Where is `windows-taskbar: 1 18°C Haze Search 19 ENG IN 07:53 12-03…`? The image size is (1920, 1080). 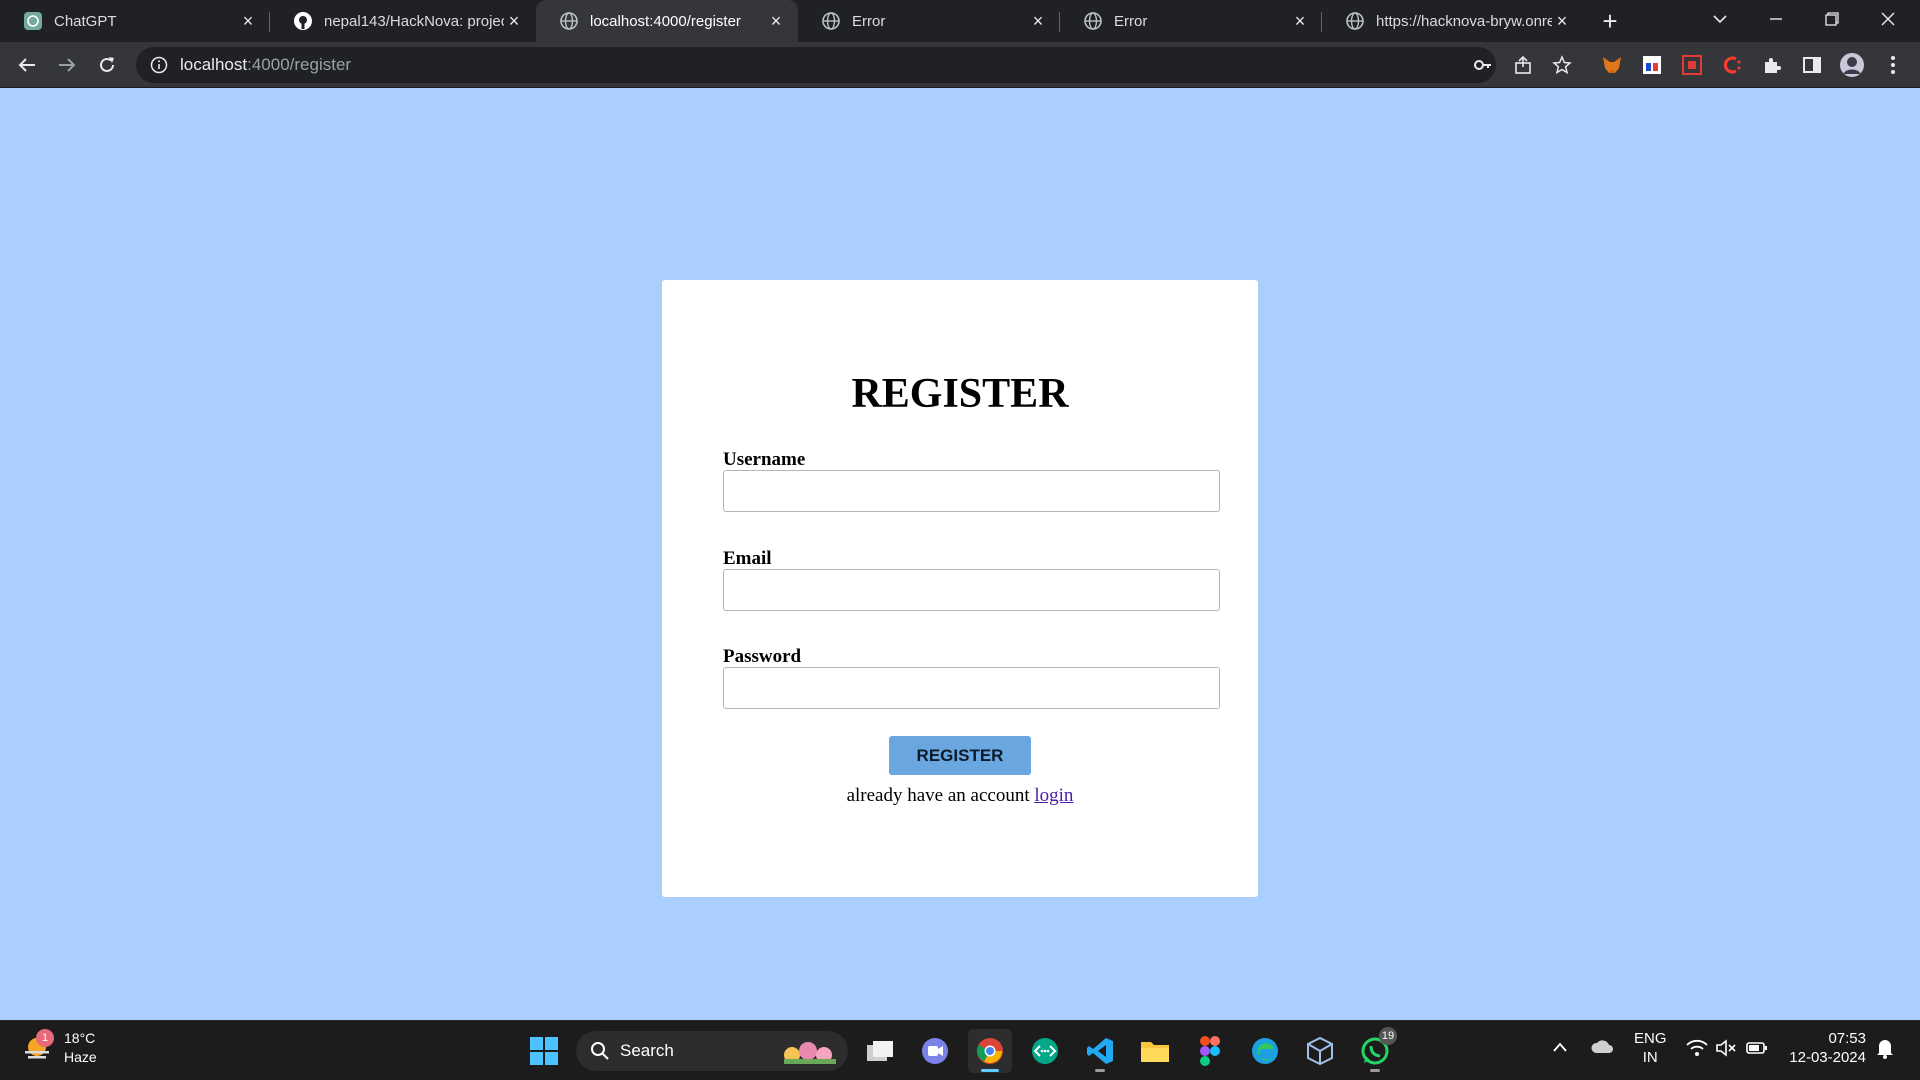
windows-taskbar: 1 18°C Haze Search 19 ENG IN 07:53 12-03… is located at coordinates (960, 1050).